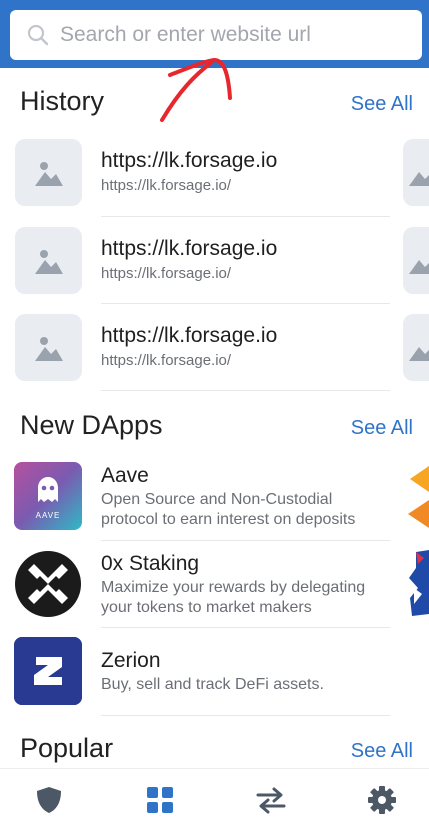  Describe the element at coordinates (382, 428) in the screenshot. I see `new-dapps-see-all-link: See All` at that location.